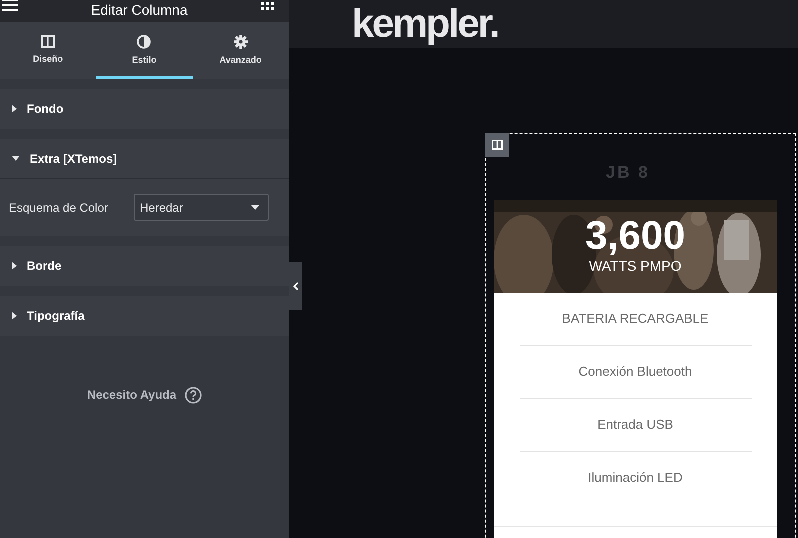  I want to click on panel-title: Editar Columna, so click(139, 10).